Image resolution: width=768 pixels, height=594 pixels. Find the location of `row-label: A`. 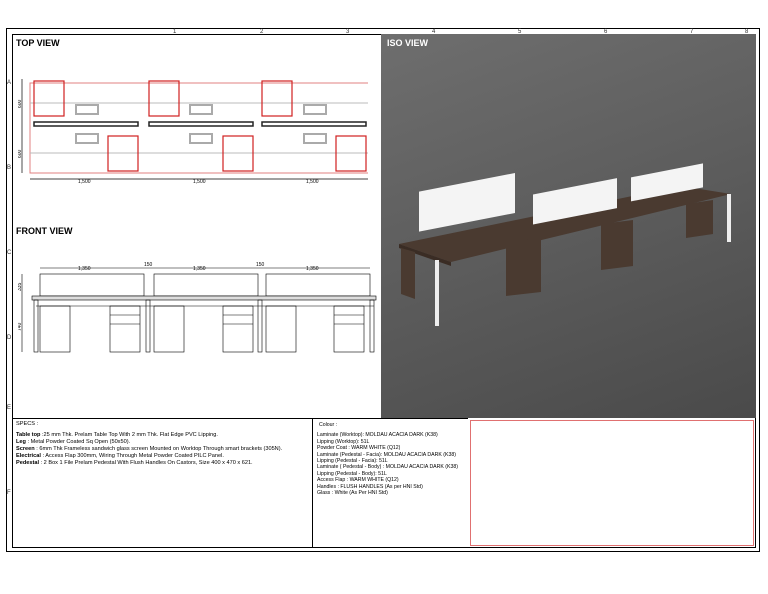

row-label: A is located at coordinates (9, 83).